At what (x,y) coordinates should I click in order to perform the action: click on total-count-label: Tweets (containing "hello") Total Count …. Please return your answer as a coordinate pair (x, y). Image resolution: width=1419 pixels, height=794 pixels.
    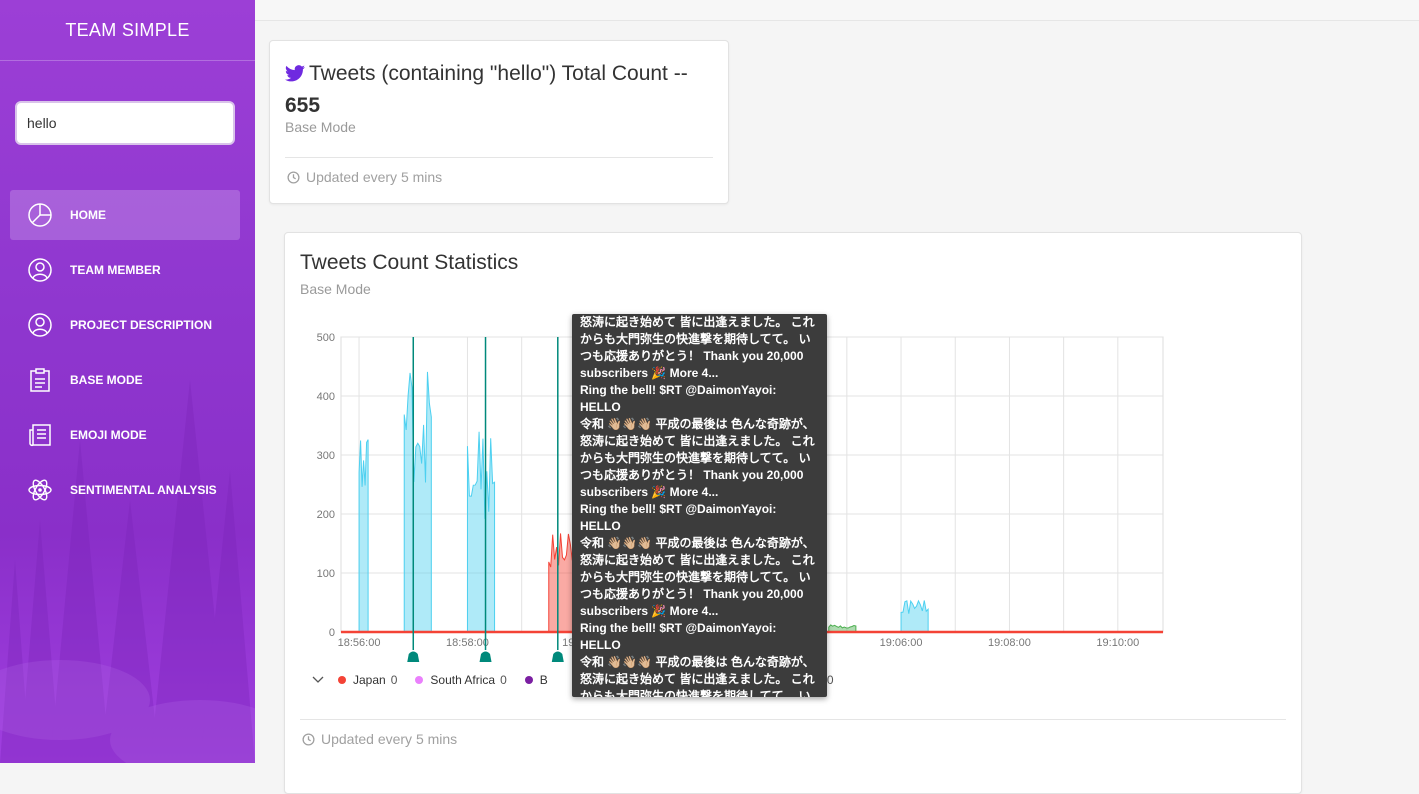
    Looking at the image, I should click on (498, 73).